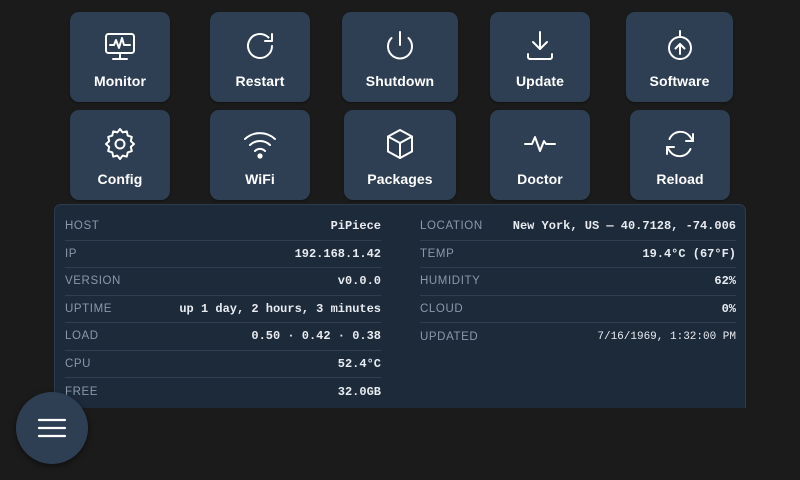  Describe the element at coordinates (451, 226) in the screenshot. I see `info-key: LOCATION` at that location.